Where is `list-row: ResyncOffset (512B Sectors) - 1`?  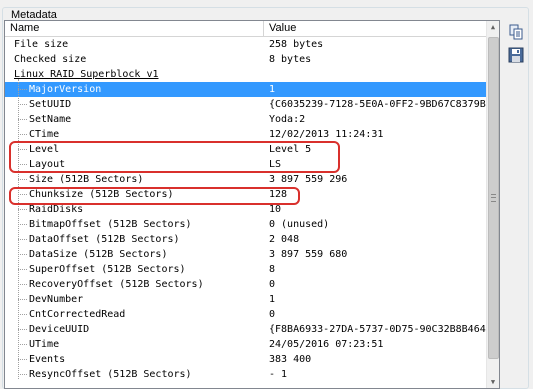
list-row: ResyncOffset (512B Sectors) - 1 is located at coordinates (247, 374).